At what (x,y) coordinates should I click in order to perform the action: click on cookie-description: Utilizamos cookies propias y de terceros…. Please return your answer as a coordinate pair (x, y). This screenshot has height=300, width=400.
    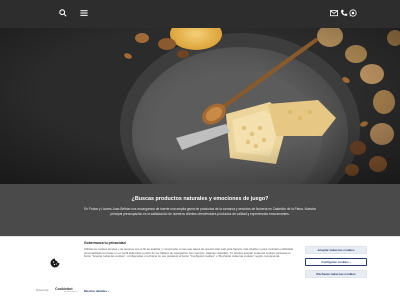
    Looking at the image, I should click on (189, 253).